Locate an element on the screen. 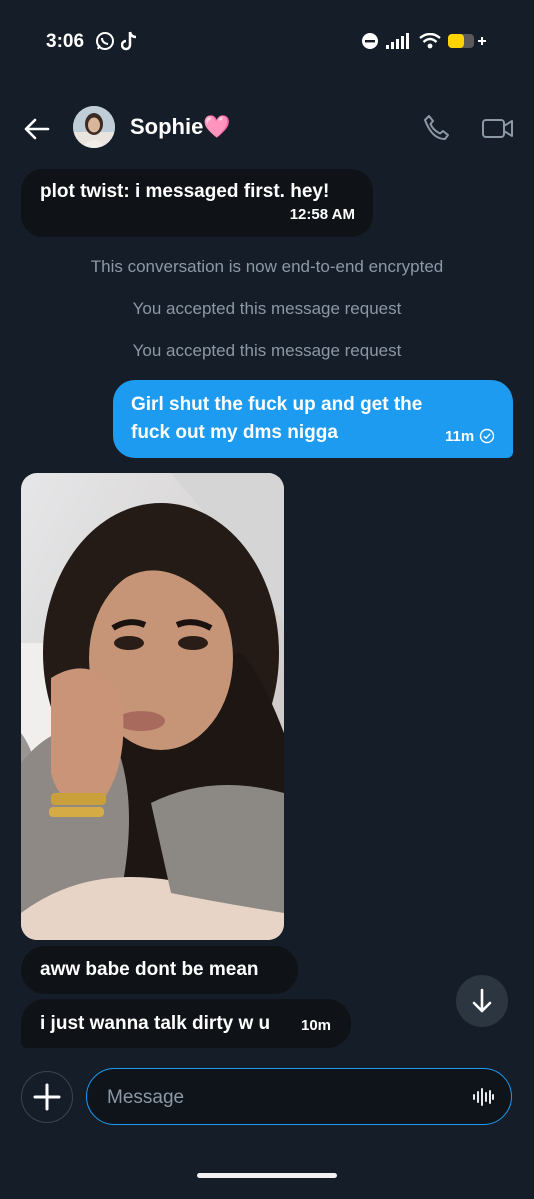  sent-check-icon is located at coordinates (487, 436).